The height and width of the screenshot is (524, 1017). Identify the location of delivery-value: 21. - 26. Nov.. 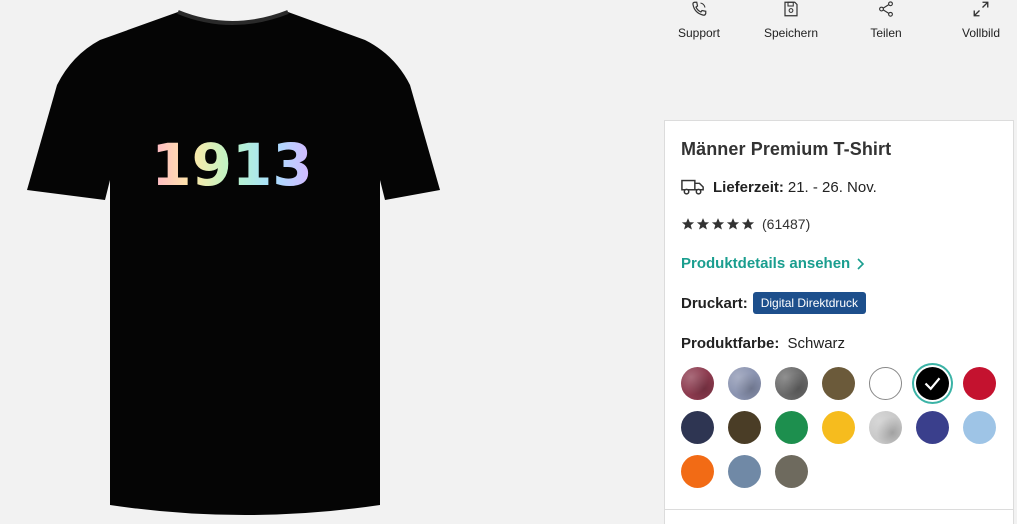
(832, 187).